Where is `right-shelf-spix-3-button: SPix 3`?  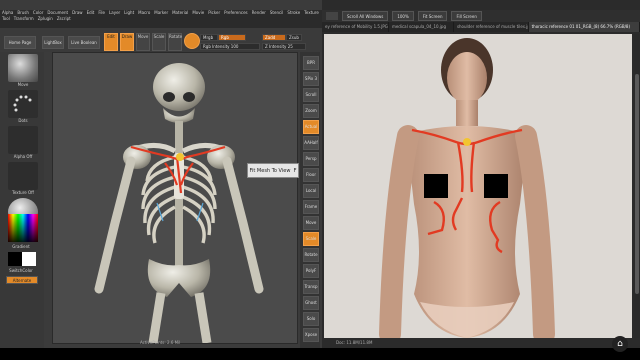
right-shelf-spix-3-button: SPix 3 is located at coordinates (311, 79).